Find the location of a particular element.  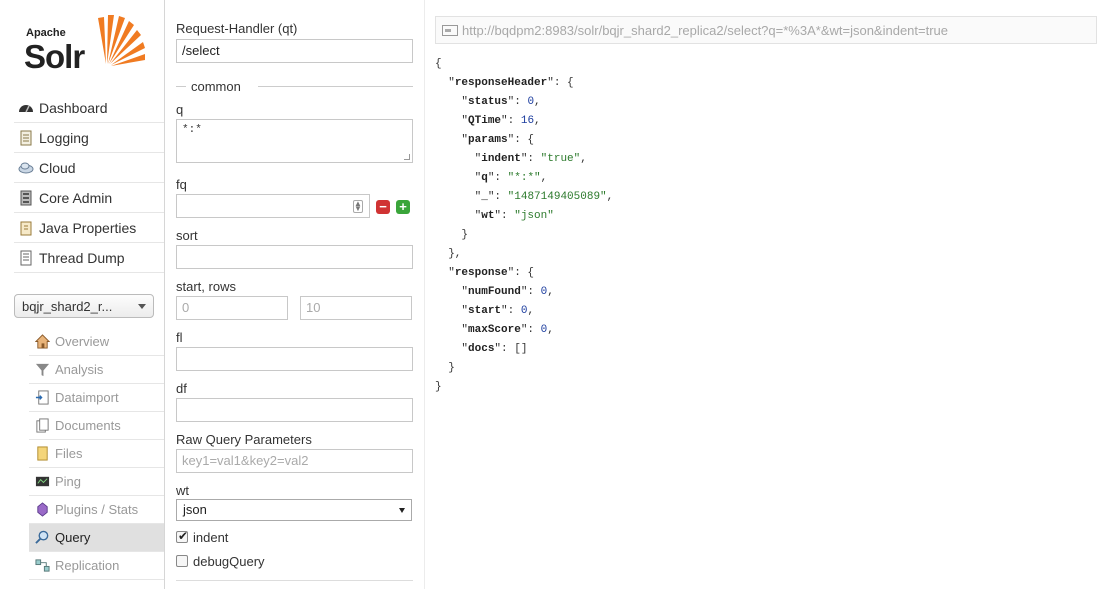

core-menu-item-label: Query is located at coordinates (73, 537).